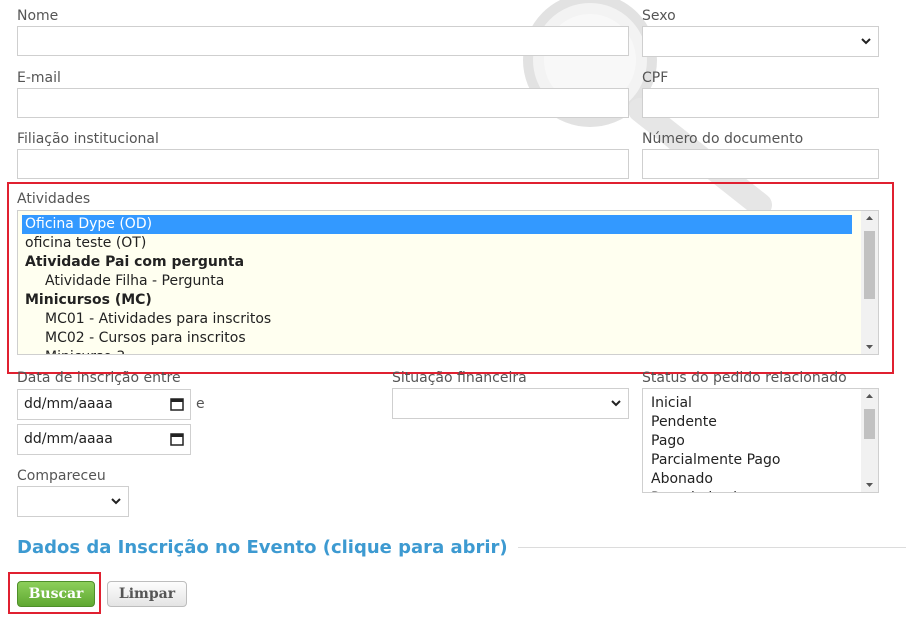  Describe the element at coordinates (753, 479) in the screenshot. I see `status-pedido-option: Abonado` at that location.